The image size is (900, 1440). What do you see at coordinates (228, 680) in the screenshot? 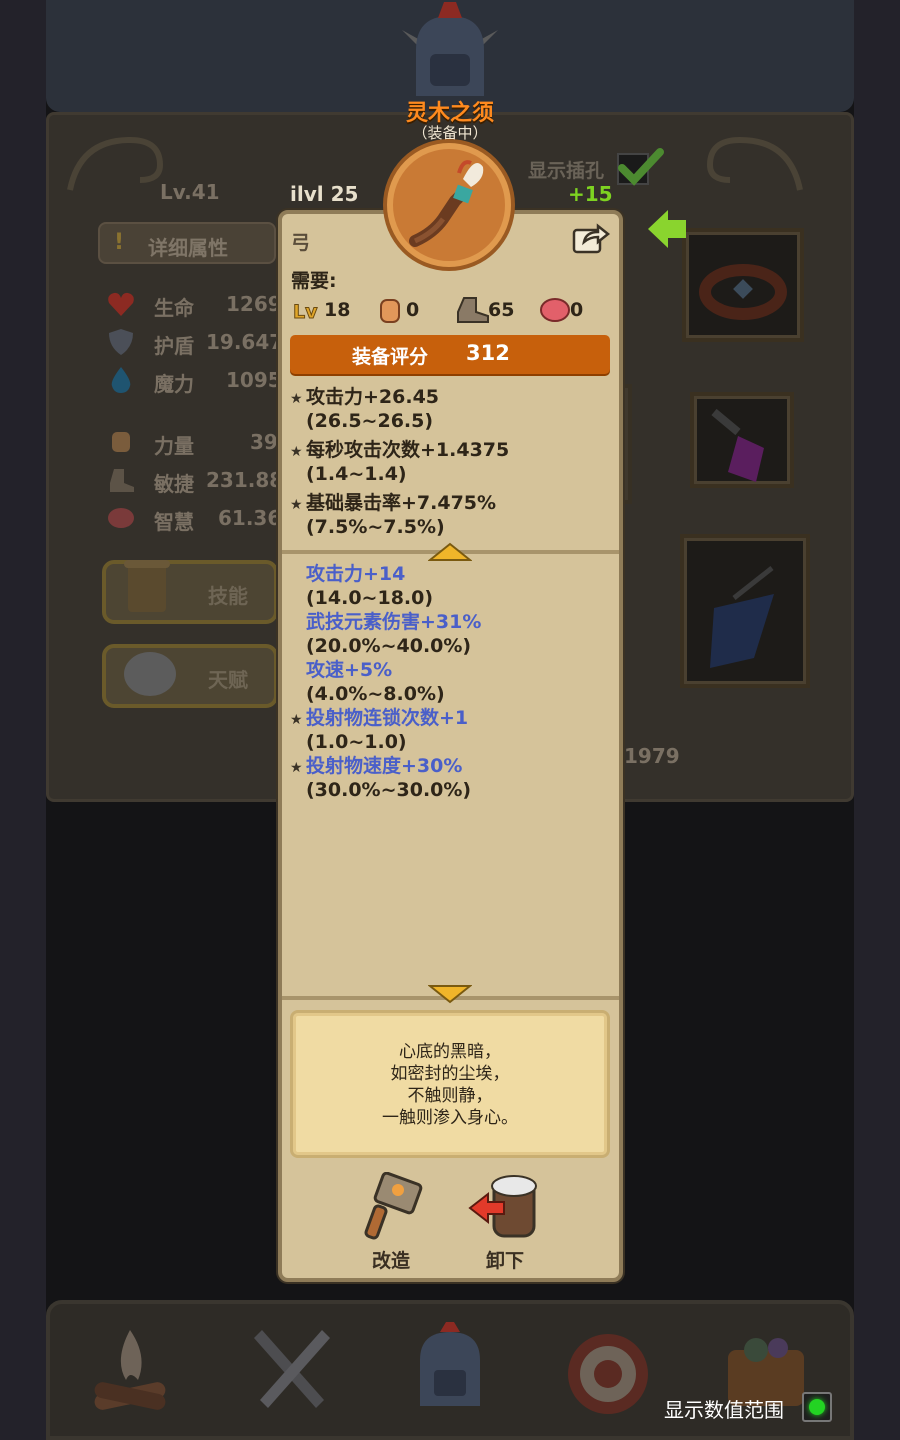
I see `talent-label: 天赋` at bounding box center [228, 680].